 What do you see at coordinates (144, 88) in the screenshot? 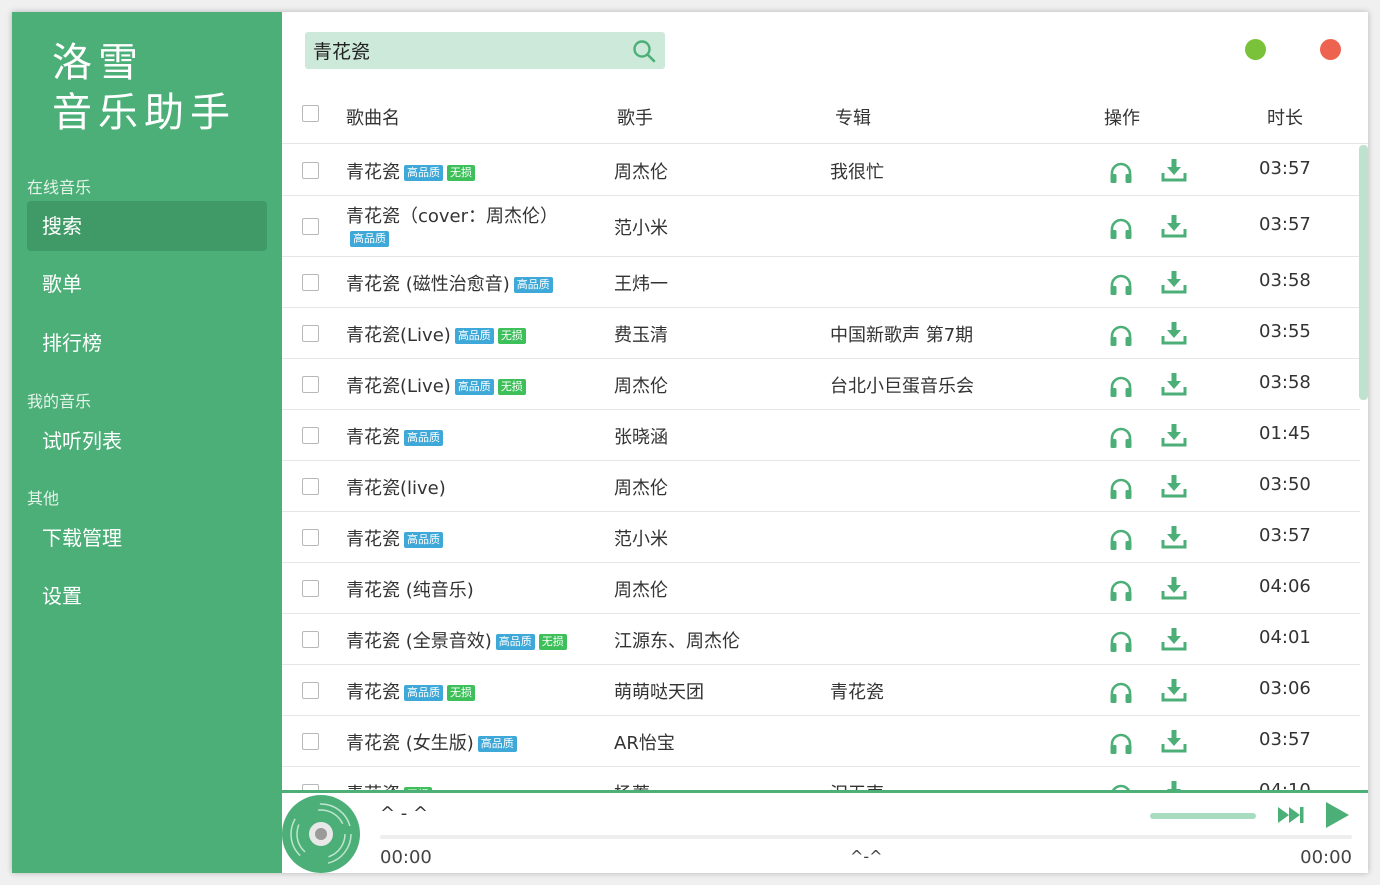
I see `app-logo: 洛雪 音乐助手` at bounding box center [144, 88].